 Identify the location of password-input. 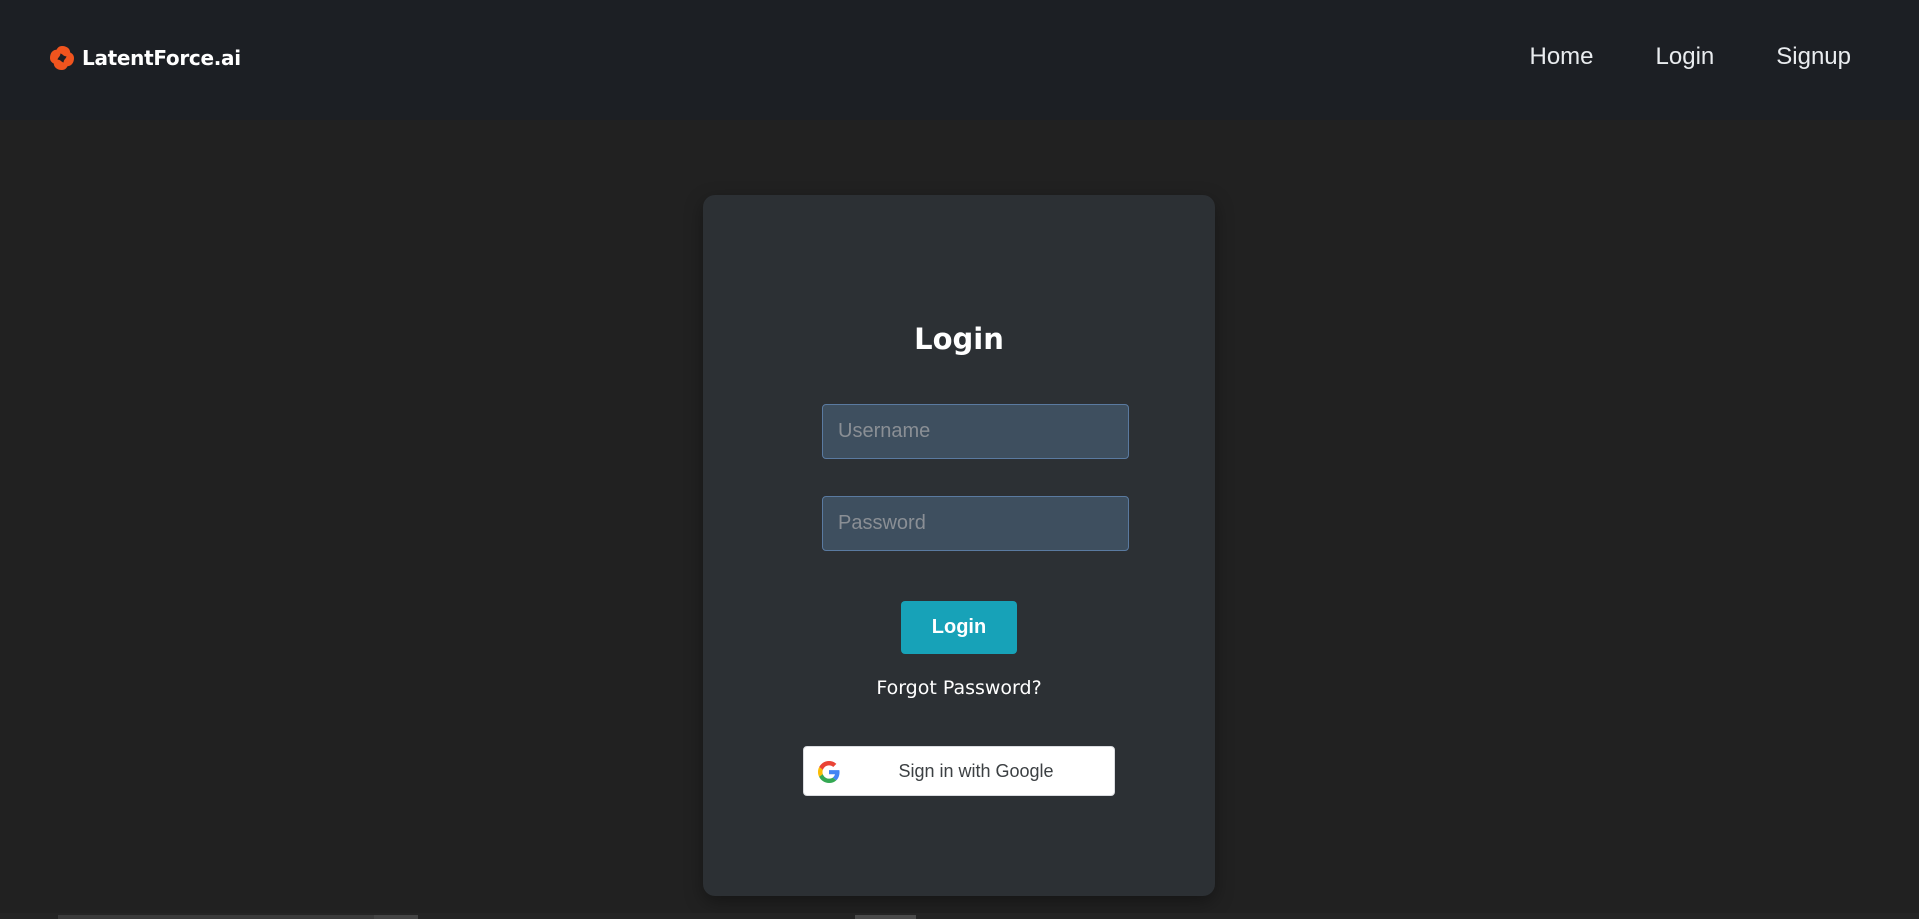
(975, 523).